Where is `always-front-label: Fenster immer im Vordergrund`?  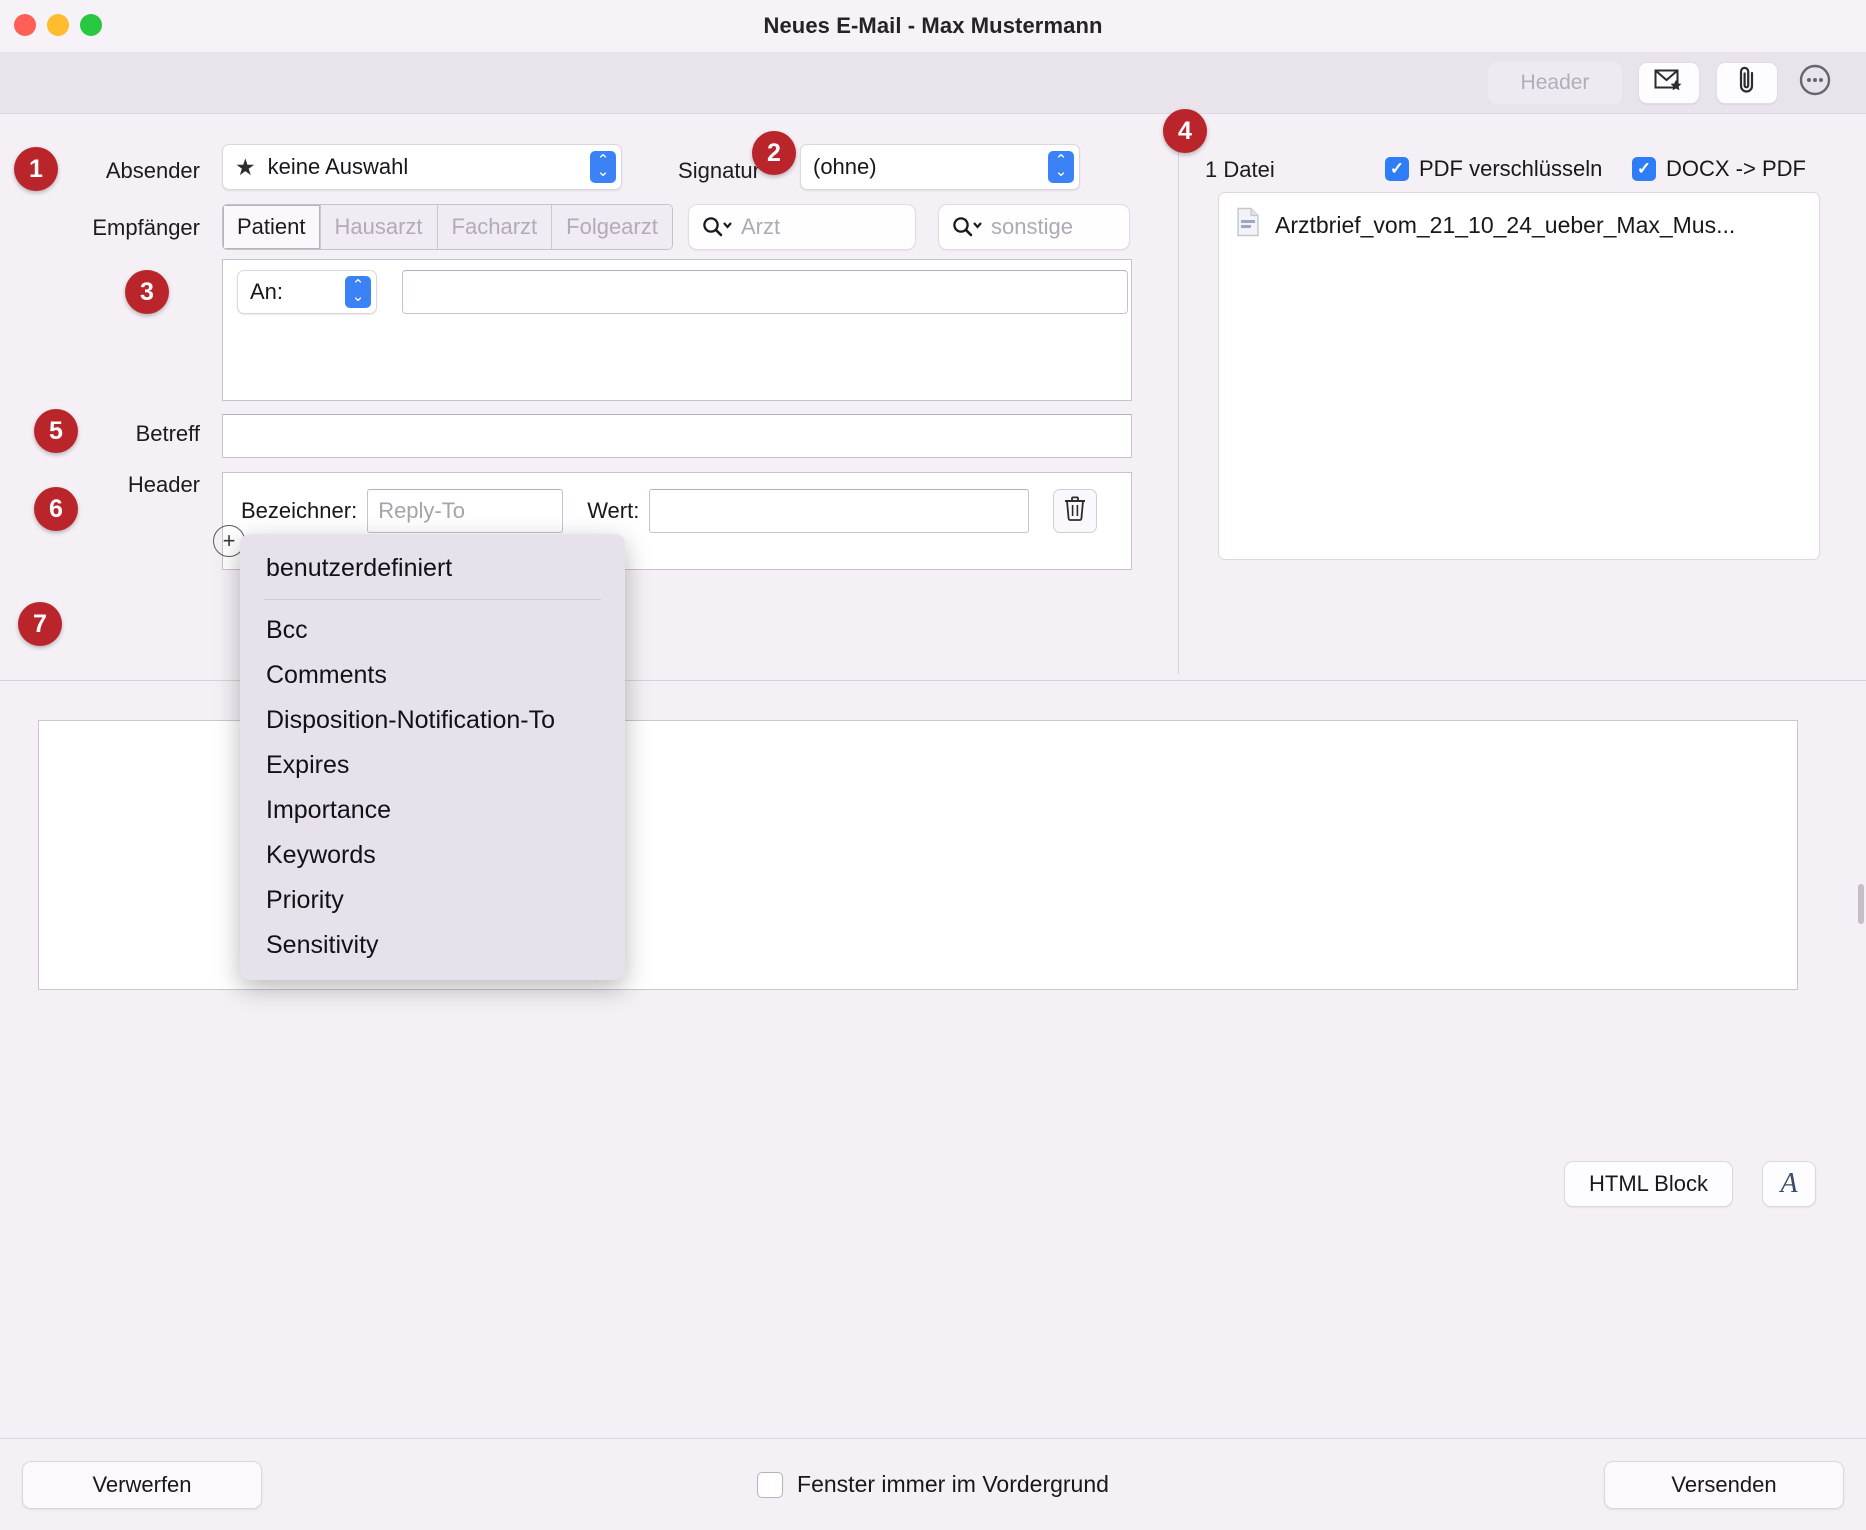 always-front-label: Fenster immer im Vordergrund is located at coordinates (953, 1484).